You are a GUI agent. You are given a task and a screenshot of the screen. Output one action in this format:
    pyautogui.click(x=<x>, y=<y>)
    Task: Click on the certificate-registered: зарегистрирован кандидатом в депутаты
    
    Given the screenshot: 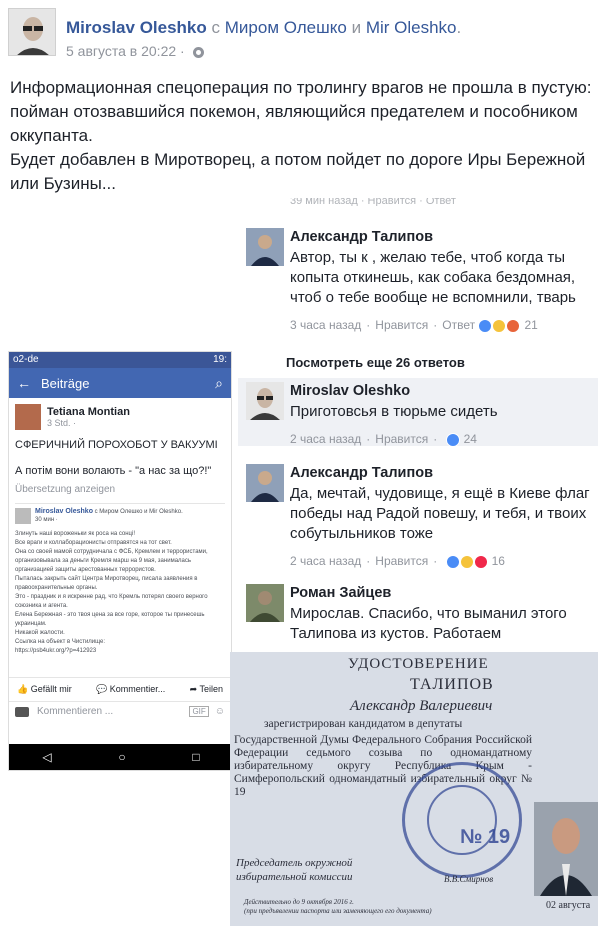 What is the action you would take?
    pyautogui.click(x=363, y=724)
    